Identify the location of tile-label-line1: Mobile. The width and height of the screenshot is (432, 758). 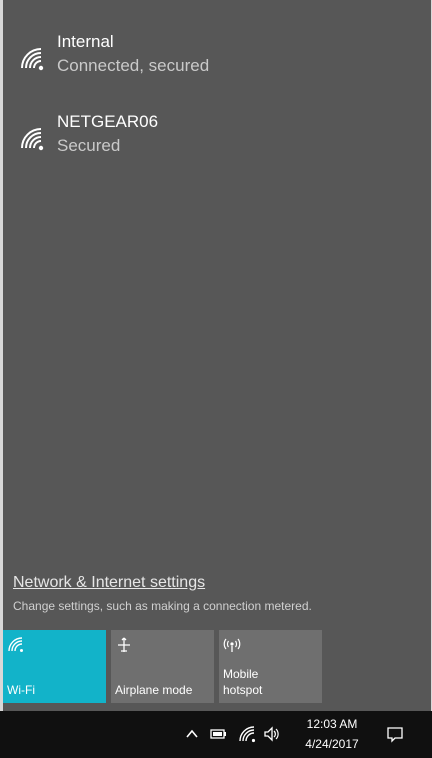
(241, 674).